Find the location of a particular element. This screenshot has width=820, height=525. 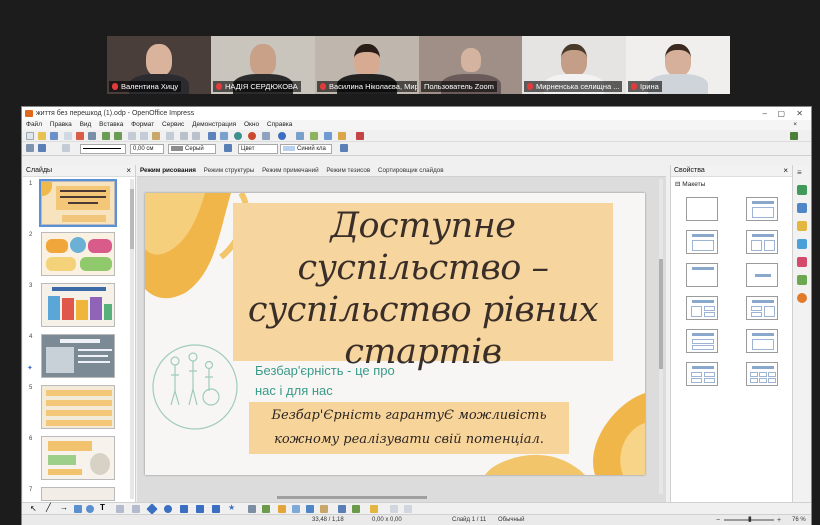

slide-design-icon is located at coordinates (328, 136).